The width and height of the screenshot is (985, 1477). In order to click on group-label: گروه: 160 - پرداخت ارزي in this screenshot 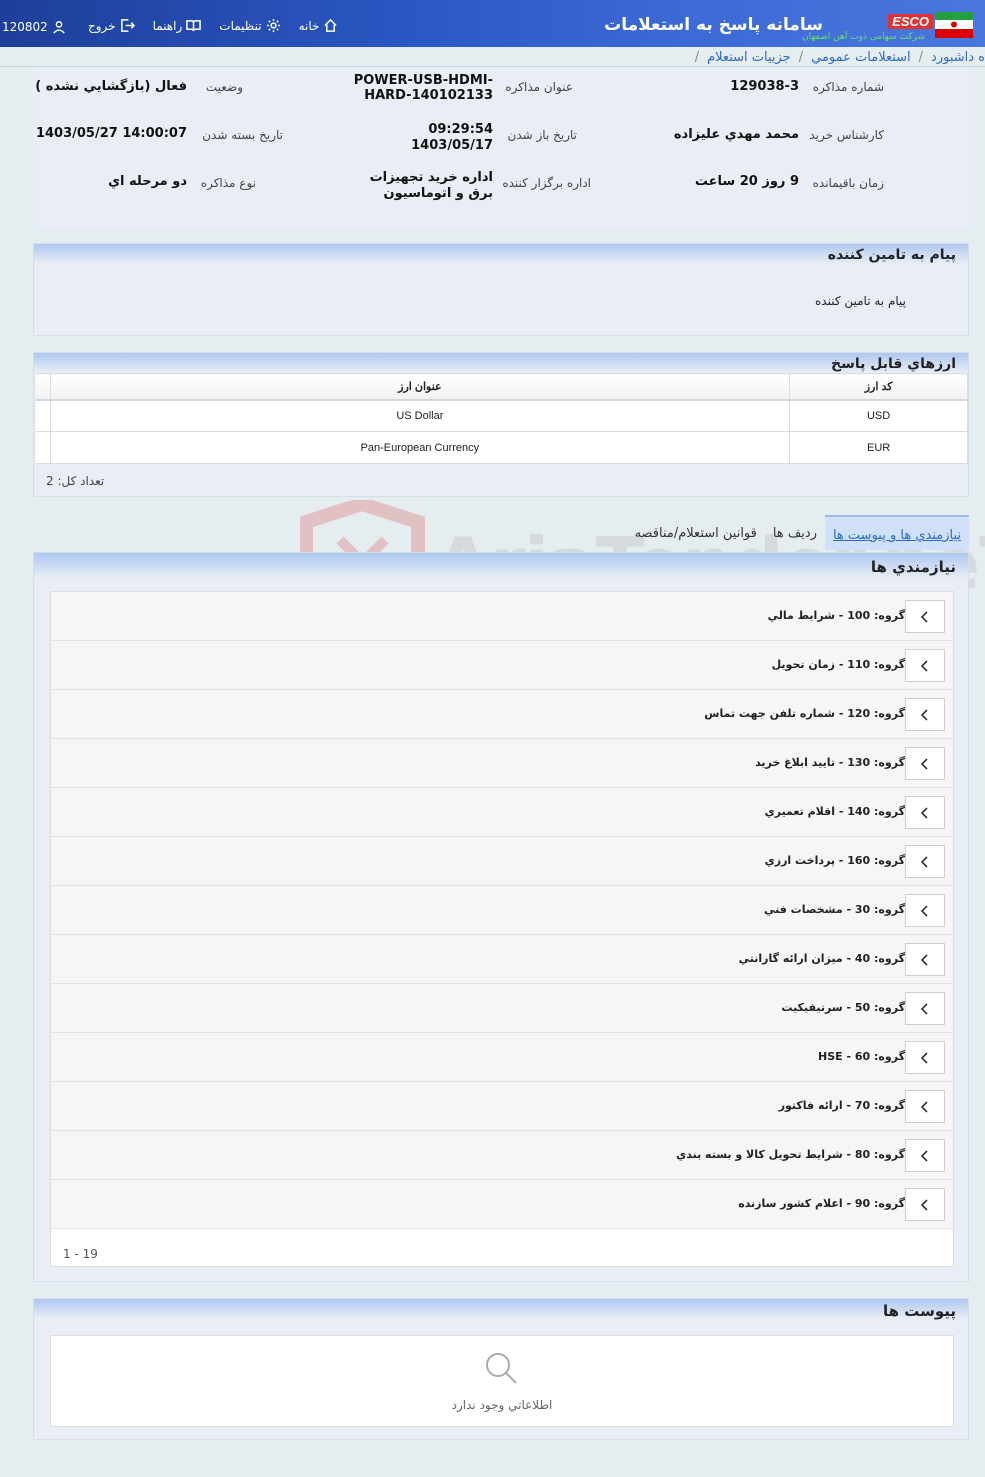, I will do `click(834, 860)`.